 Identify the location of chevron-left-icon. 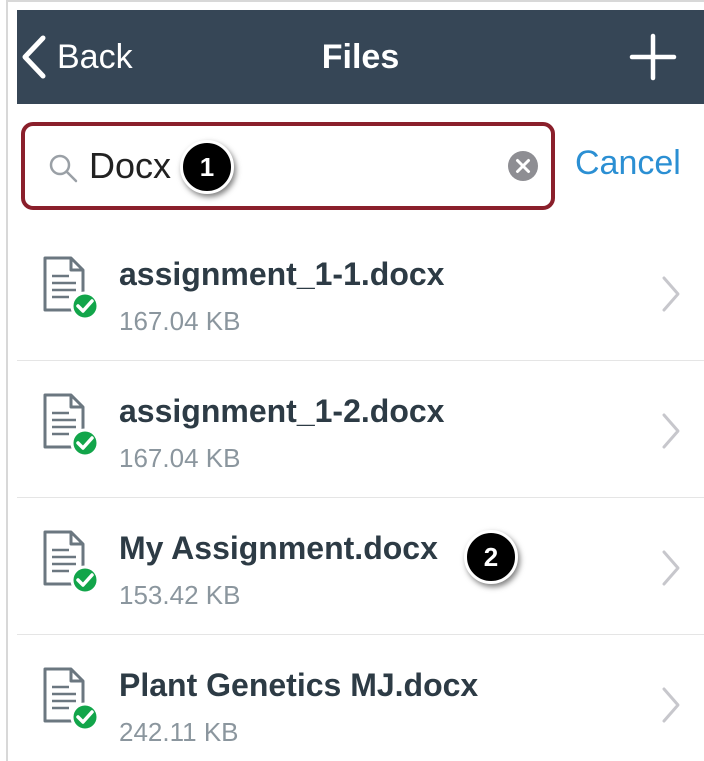
(34, 57).